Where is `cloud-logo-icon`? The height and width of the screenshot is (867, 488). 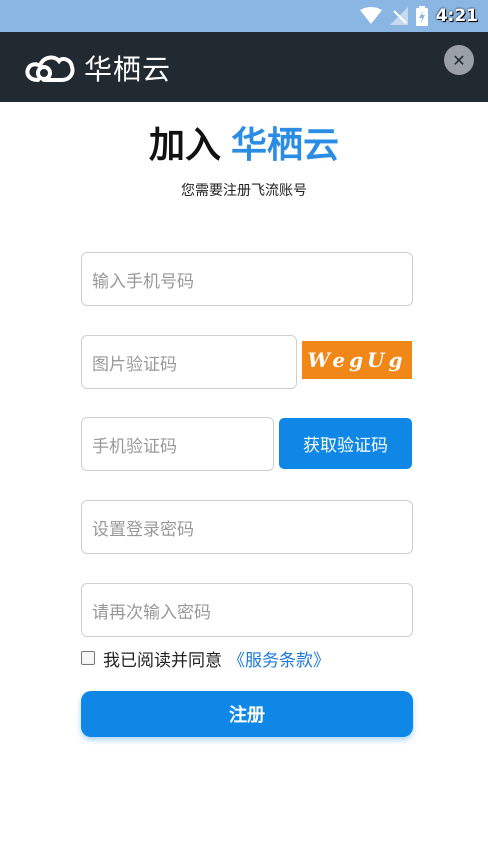 cloud-logo-icon is located at coordinates (50, 68).